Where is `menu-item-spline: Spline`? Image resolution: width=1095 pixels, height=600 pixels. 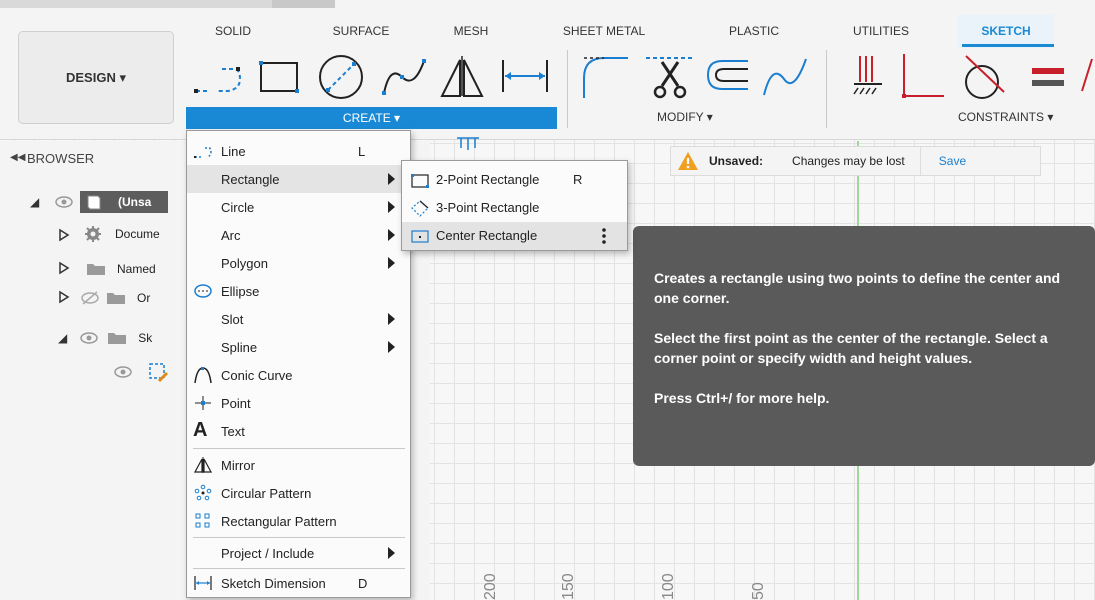
menu-item-spline: Spline is located at coordinates (298, 347).